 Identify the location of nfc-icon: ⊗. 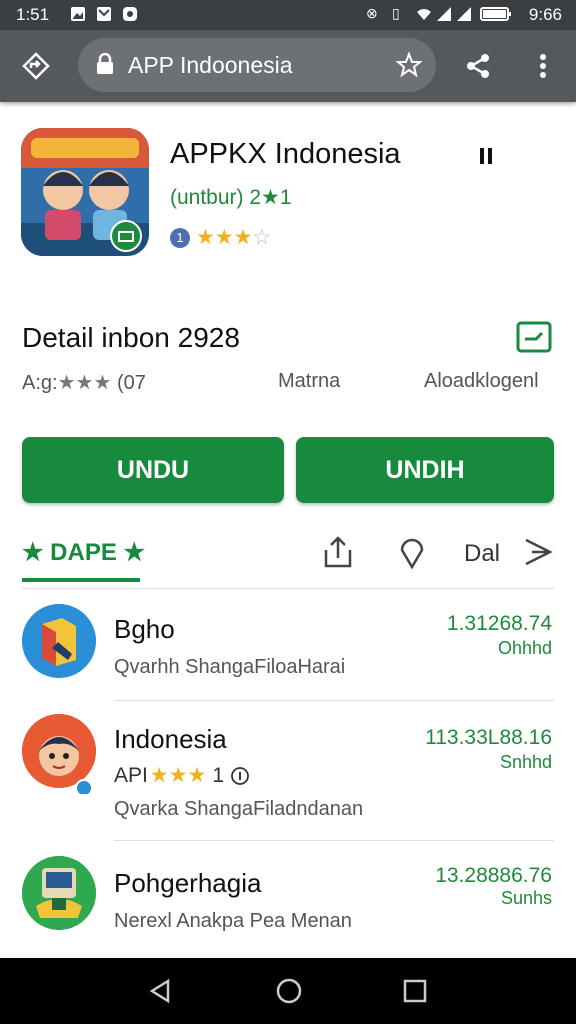
(372, 13).